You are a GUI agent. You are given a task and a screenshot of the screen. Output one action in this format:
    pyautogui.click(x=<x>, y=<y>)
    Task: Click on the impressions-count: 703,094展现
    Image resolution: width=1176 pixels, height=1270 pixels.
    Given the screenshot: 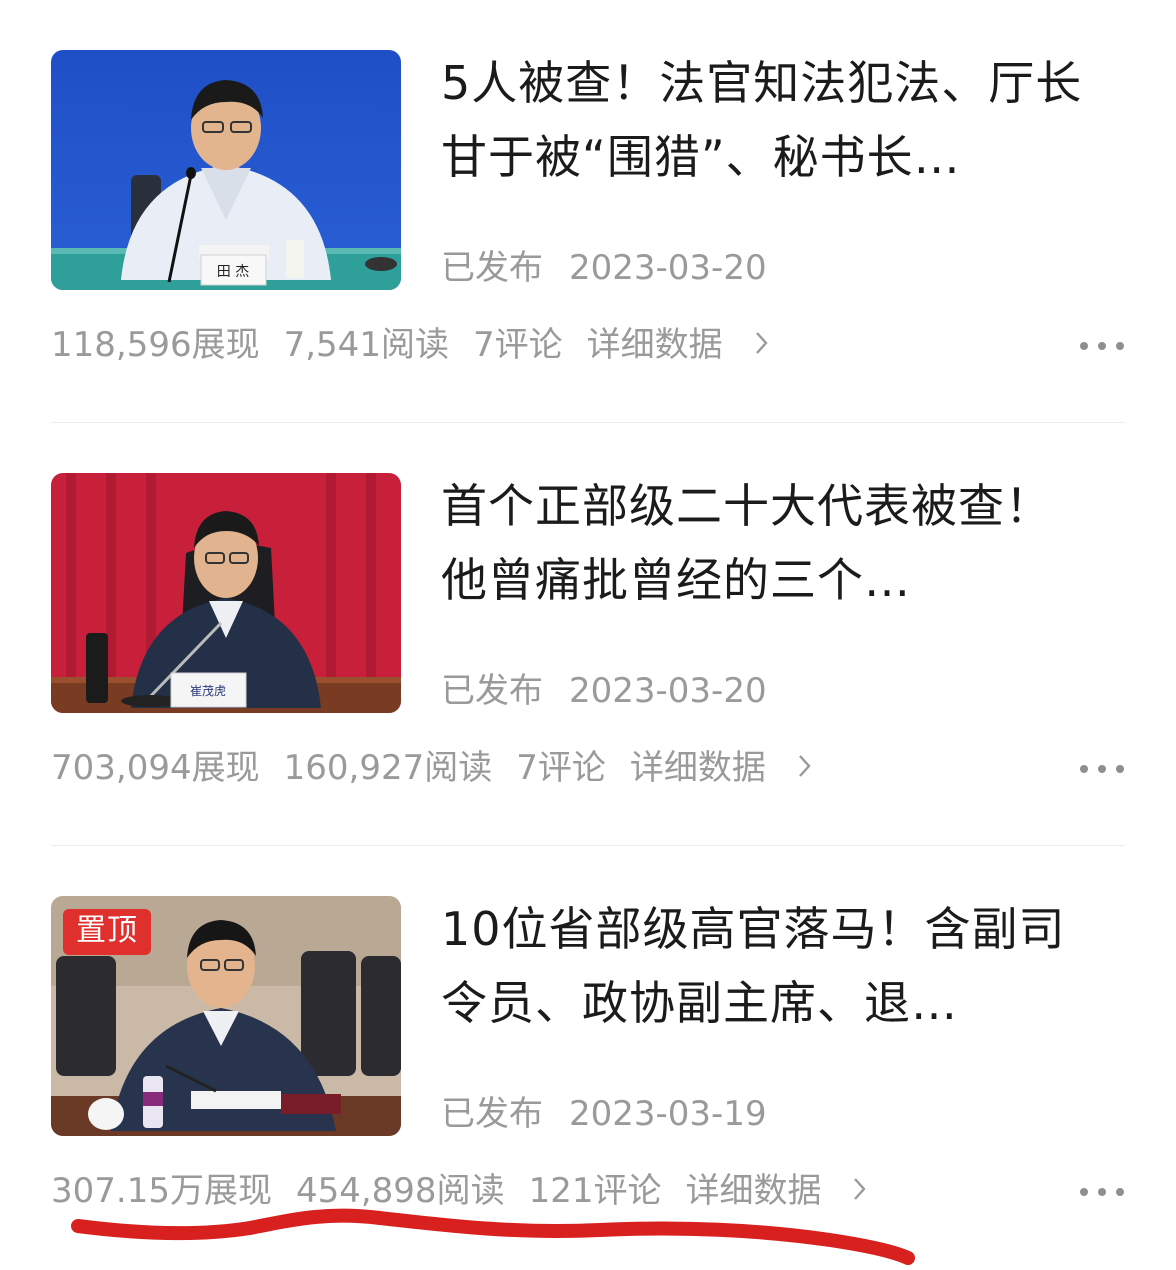 What is the action you would take?
    pyautogui.click(x=155, y=768)
    